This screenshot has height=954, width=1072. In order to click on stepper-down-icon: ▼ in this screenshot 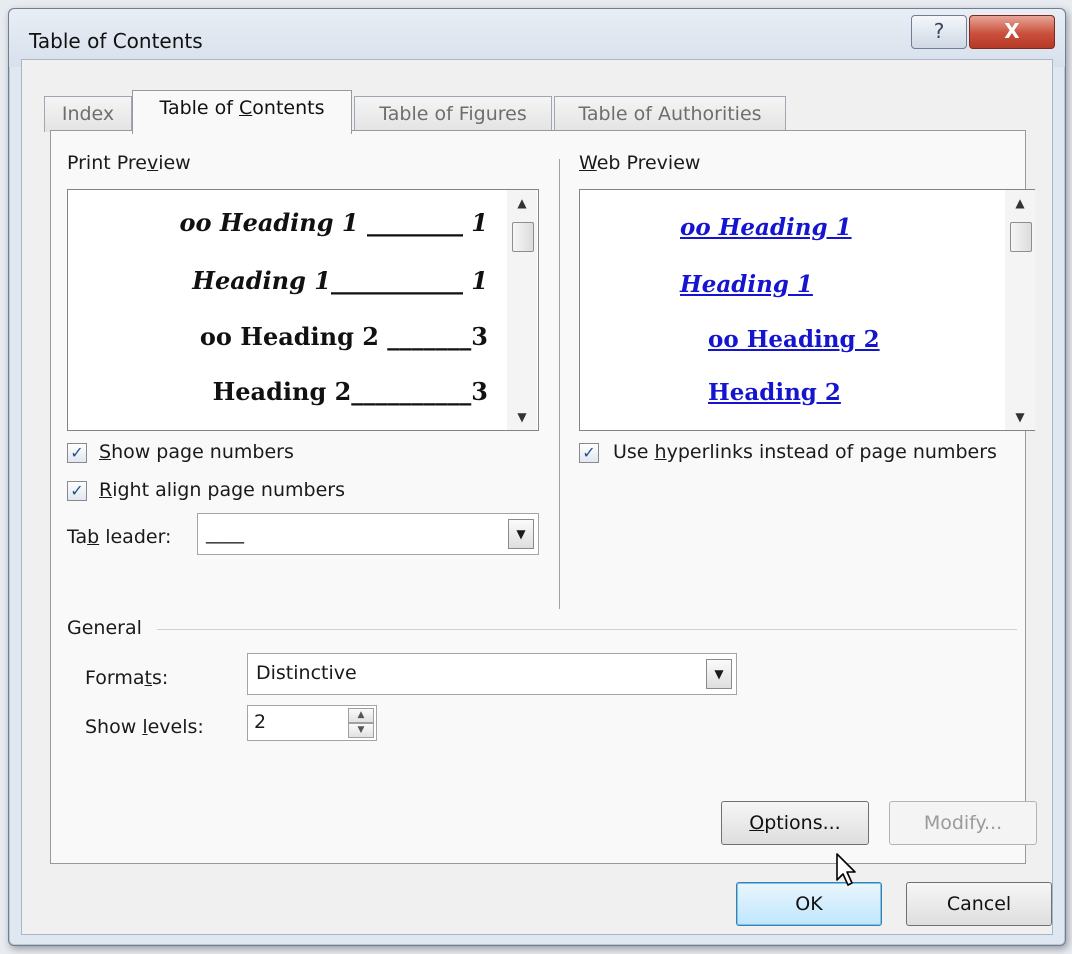, I will do `click(361, 730)`.